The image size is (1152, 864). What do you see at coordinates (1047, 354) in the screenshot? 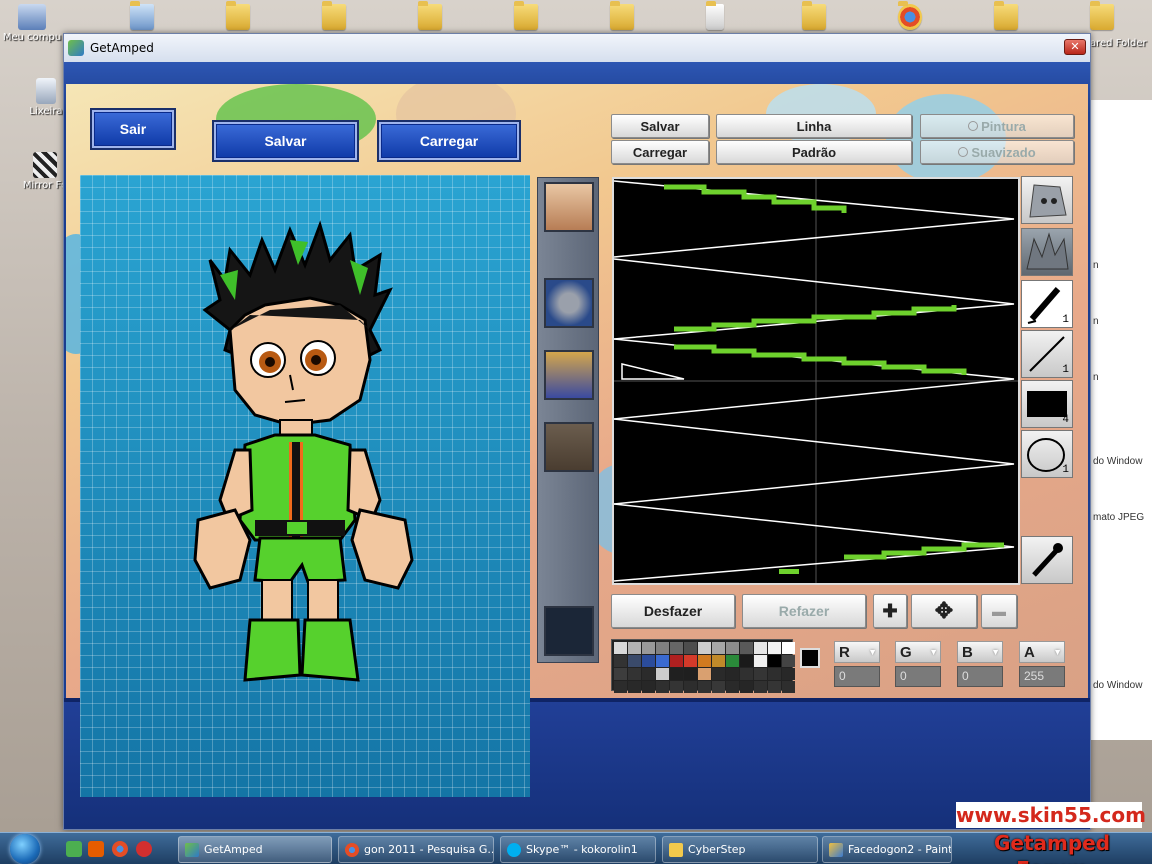
I see `tool-line: 1` at bounding box center [1047, 354].